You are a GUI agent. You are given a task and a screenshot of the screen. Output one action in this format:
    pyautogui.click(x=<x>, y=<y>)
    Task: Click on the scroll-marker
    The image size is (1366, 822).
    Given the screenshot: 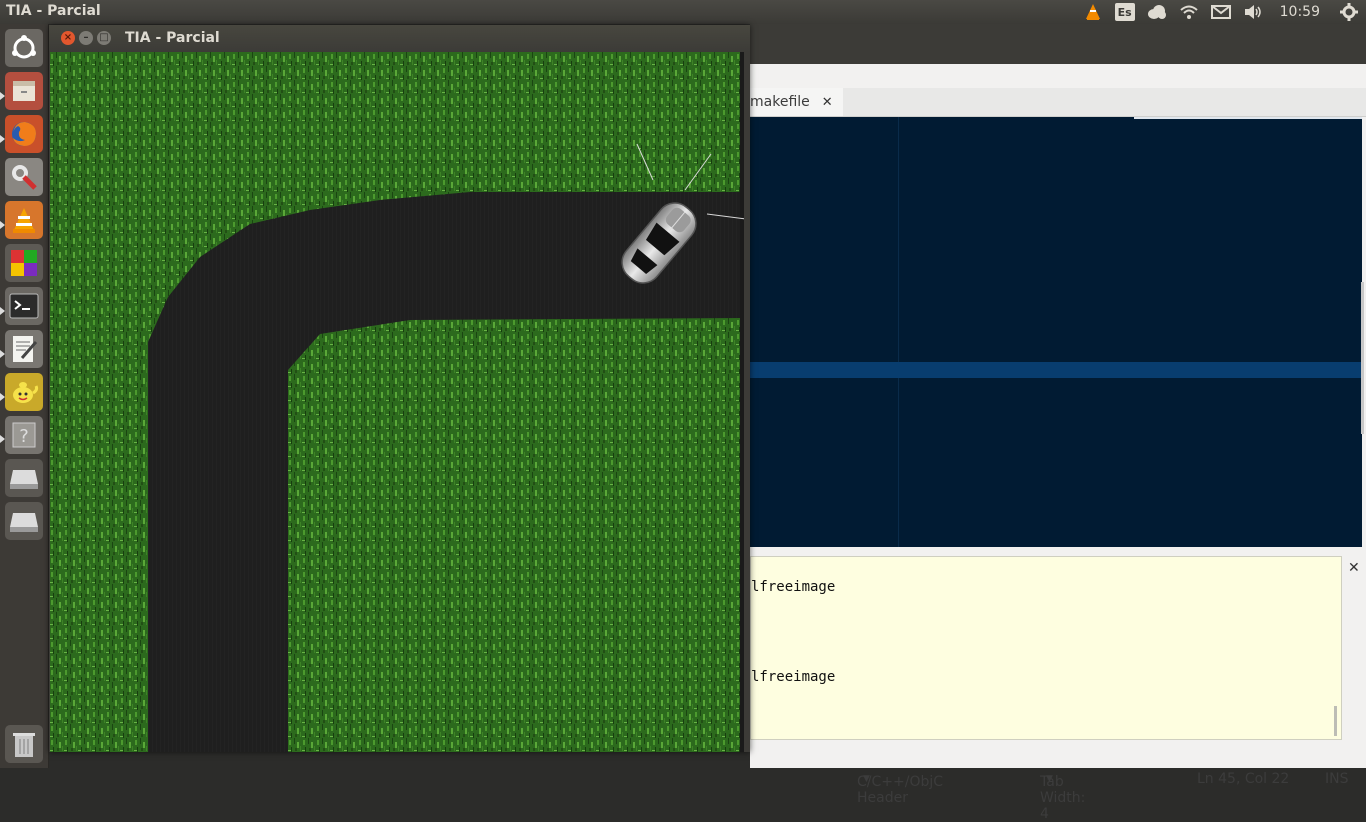 What is the action you would take?
    pyautogui.click(x=1248, y=118)
    